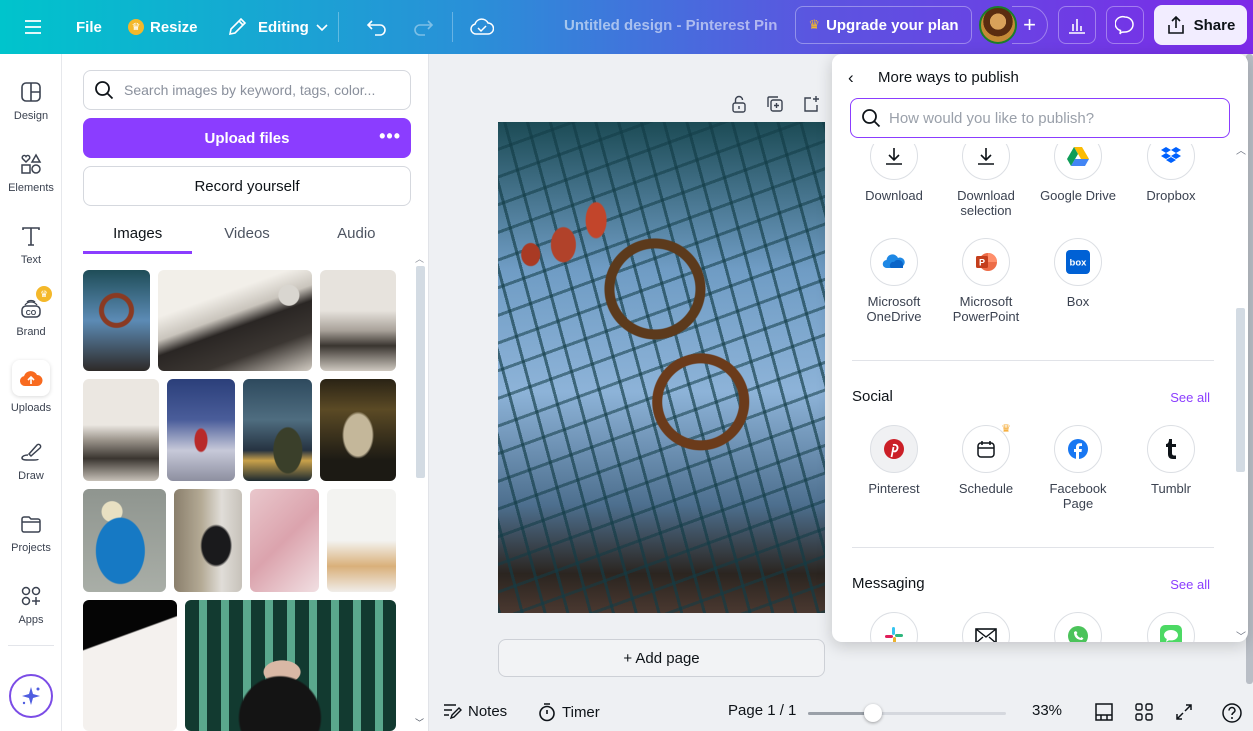 Image resolution: width=1253 pixels, height=731 pixels. I want to click on save-status-button, so click(482, 27).